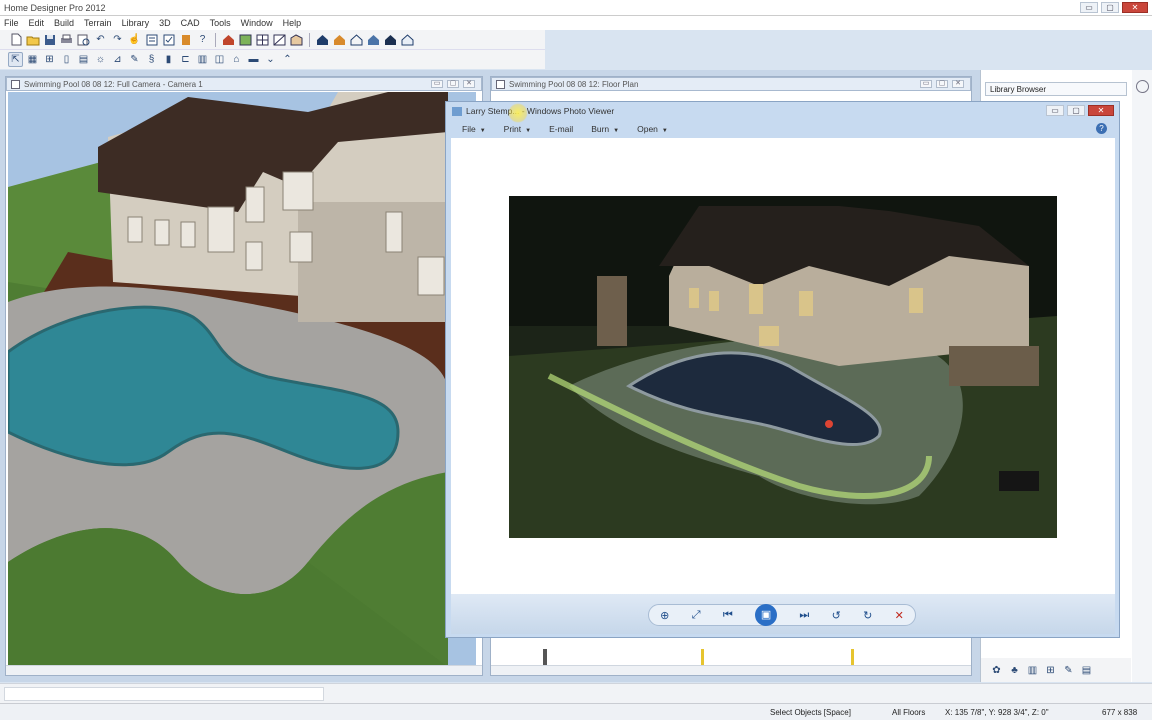 The image size is (1152, 720). Describe the element at coordinates (220, 23) in the screenshot. I see `menu-tools: Tools` at that location.